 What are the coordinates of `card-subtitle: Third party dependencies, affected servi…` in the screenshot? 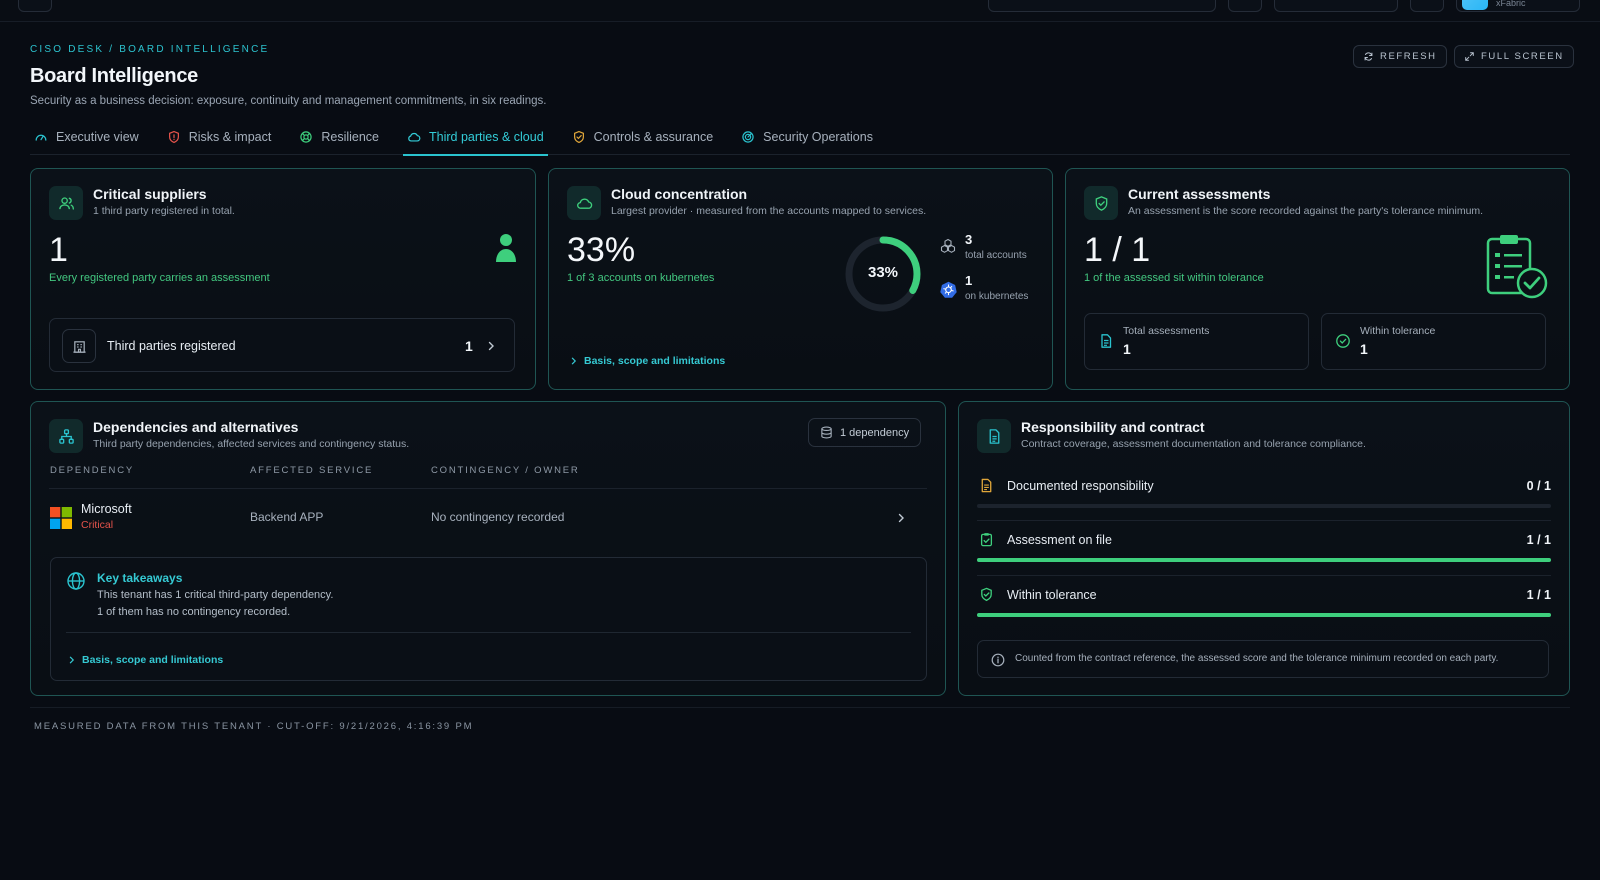 It's located at (251, 444).